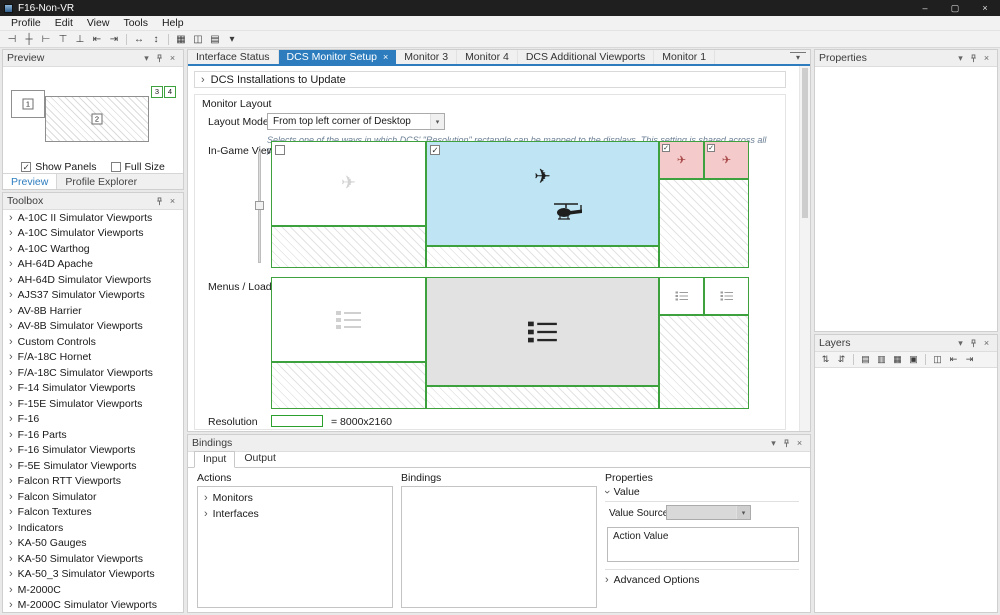 Image resolution: width=1000 pixels, height=615 pixels. What do you see at coordinates (12, 39) in the screenshot?
I see `align-left-icon: ⊣` at bounding box center [12, 39].